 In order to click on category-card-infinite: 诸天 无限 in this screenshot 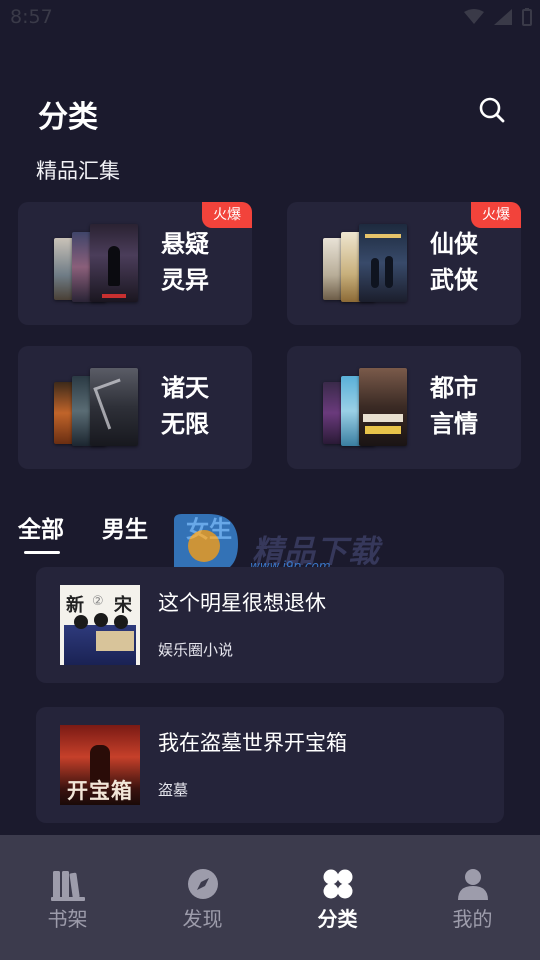, I will do `click(135, 407)`.